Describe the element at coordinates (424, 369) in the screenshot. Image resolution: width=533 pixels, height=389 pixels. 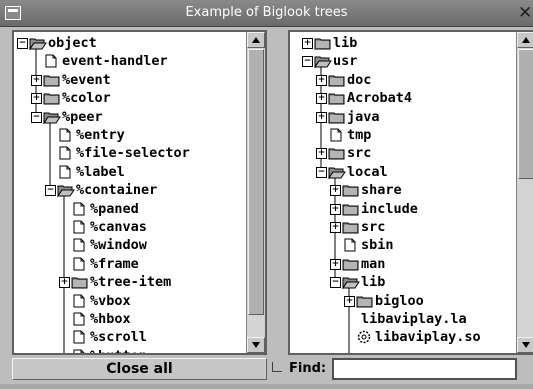
I see `find-input` at that location.